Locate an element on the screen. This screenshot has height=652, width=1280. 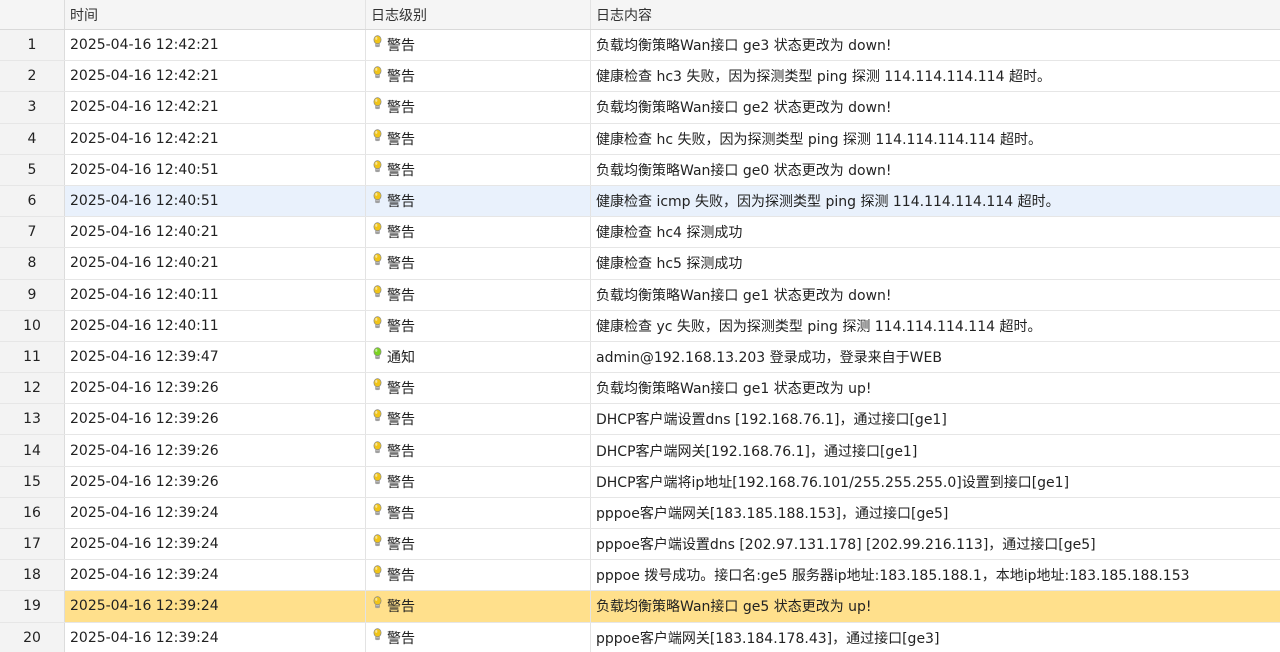
row-level-label: 通知 is located at coordinates (401, 357).